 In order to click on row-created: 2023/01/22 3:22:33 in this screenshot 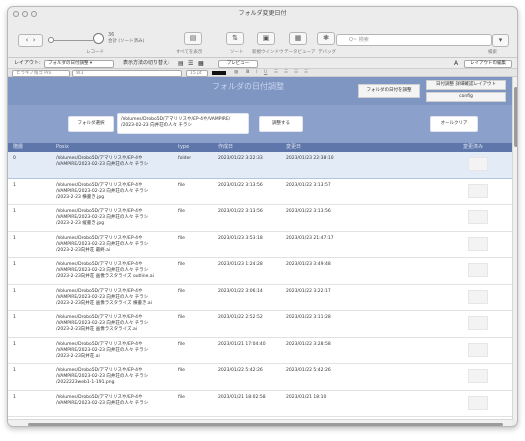, I will do `click(240, 158)`.